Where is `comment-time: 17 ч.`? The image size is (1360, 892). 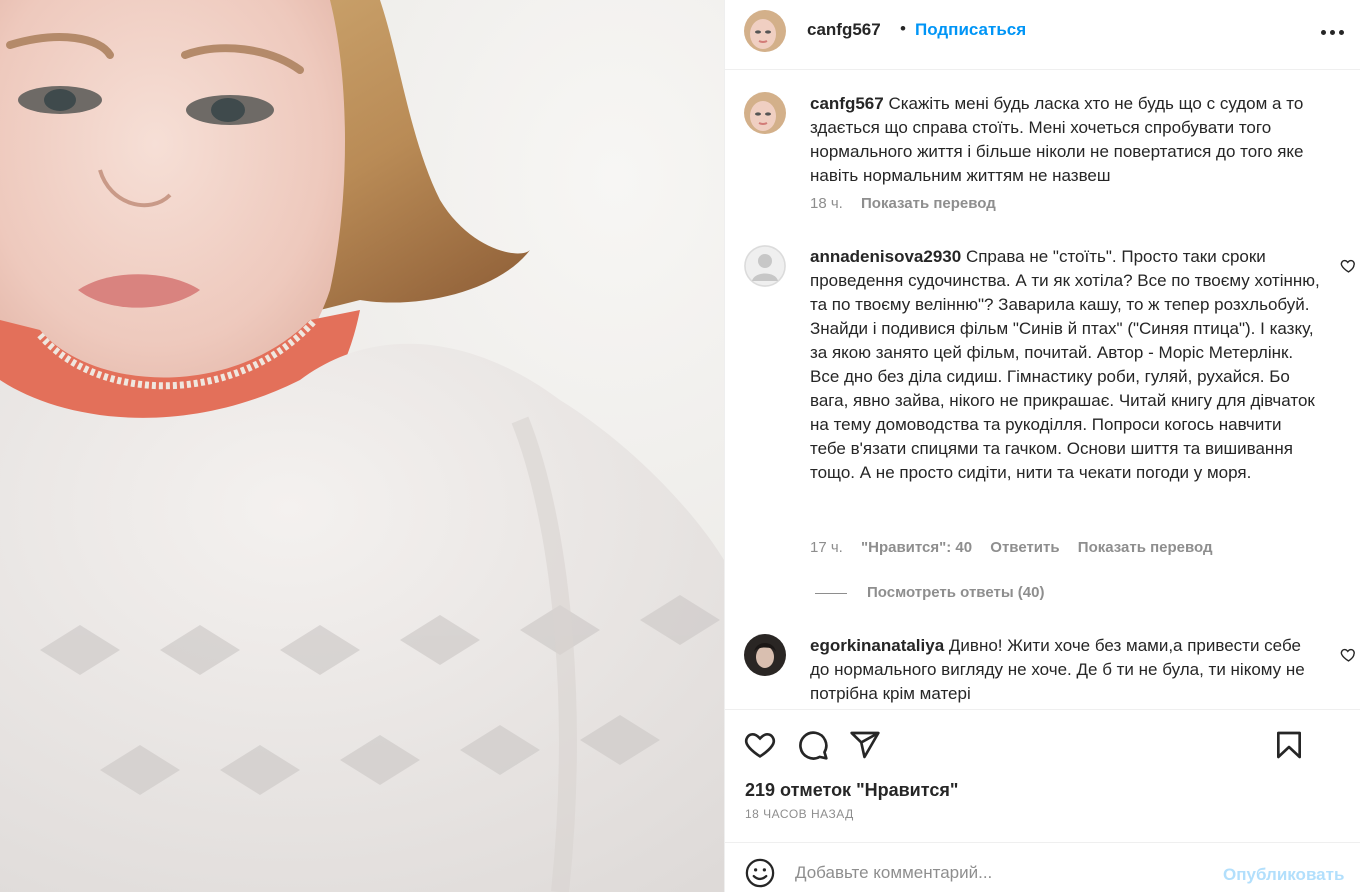 comment-time: 17 ч. is located at coordinates (826, 547).